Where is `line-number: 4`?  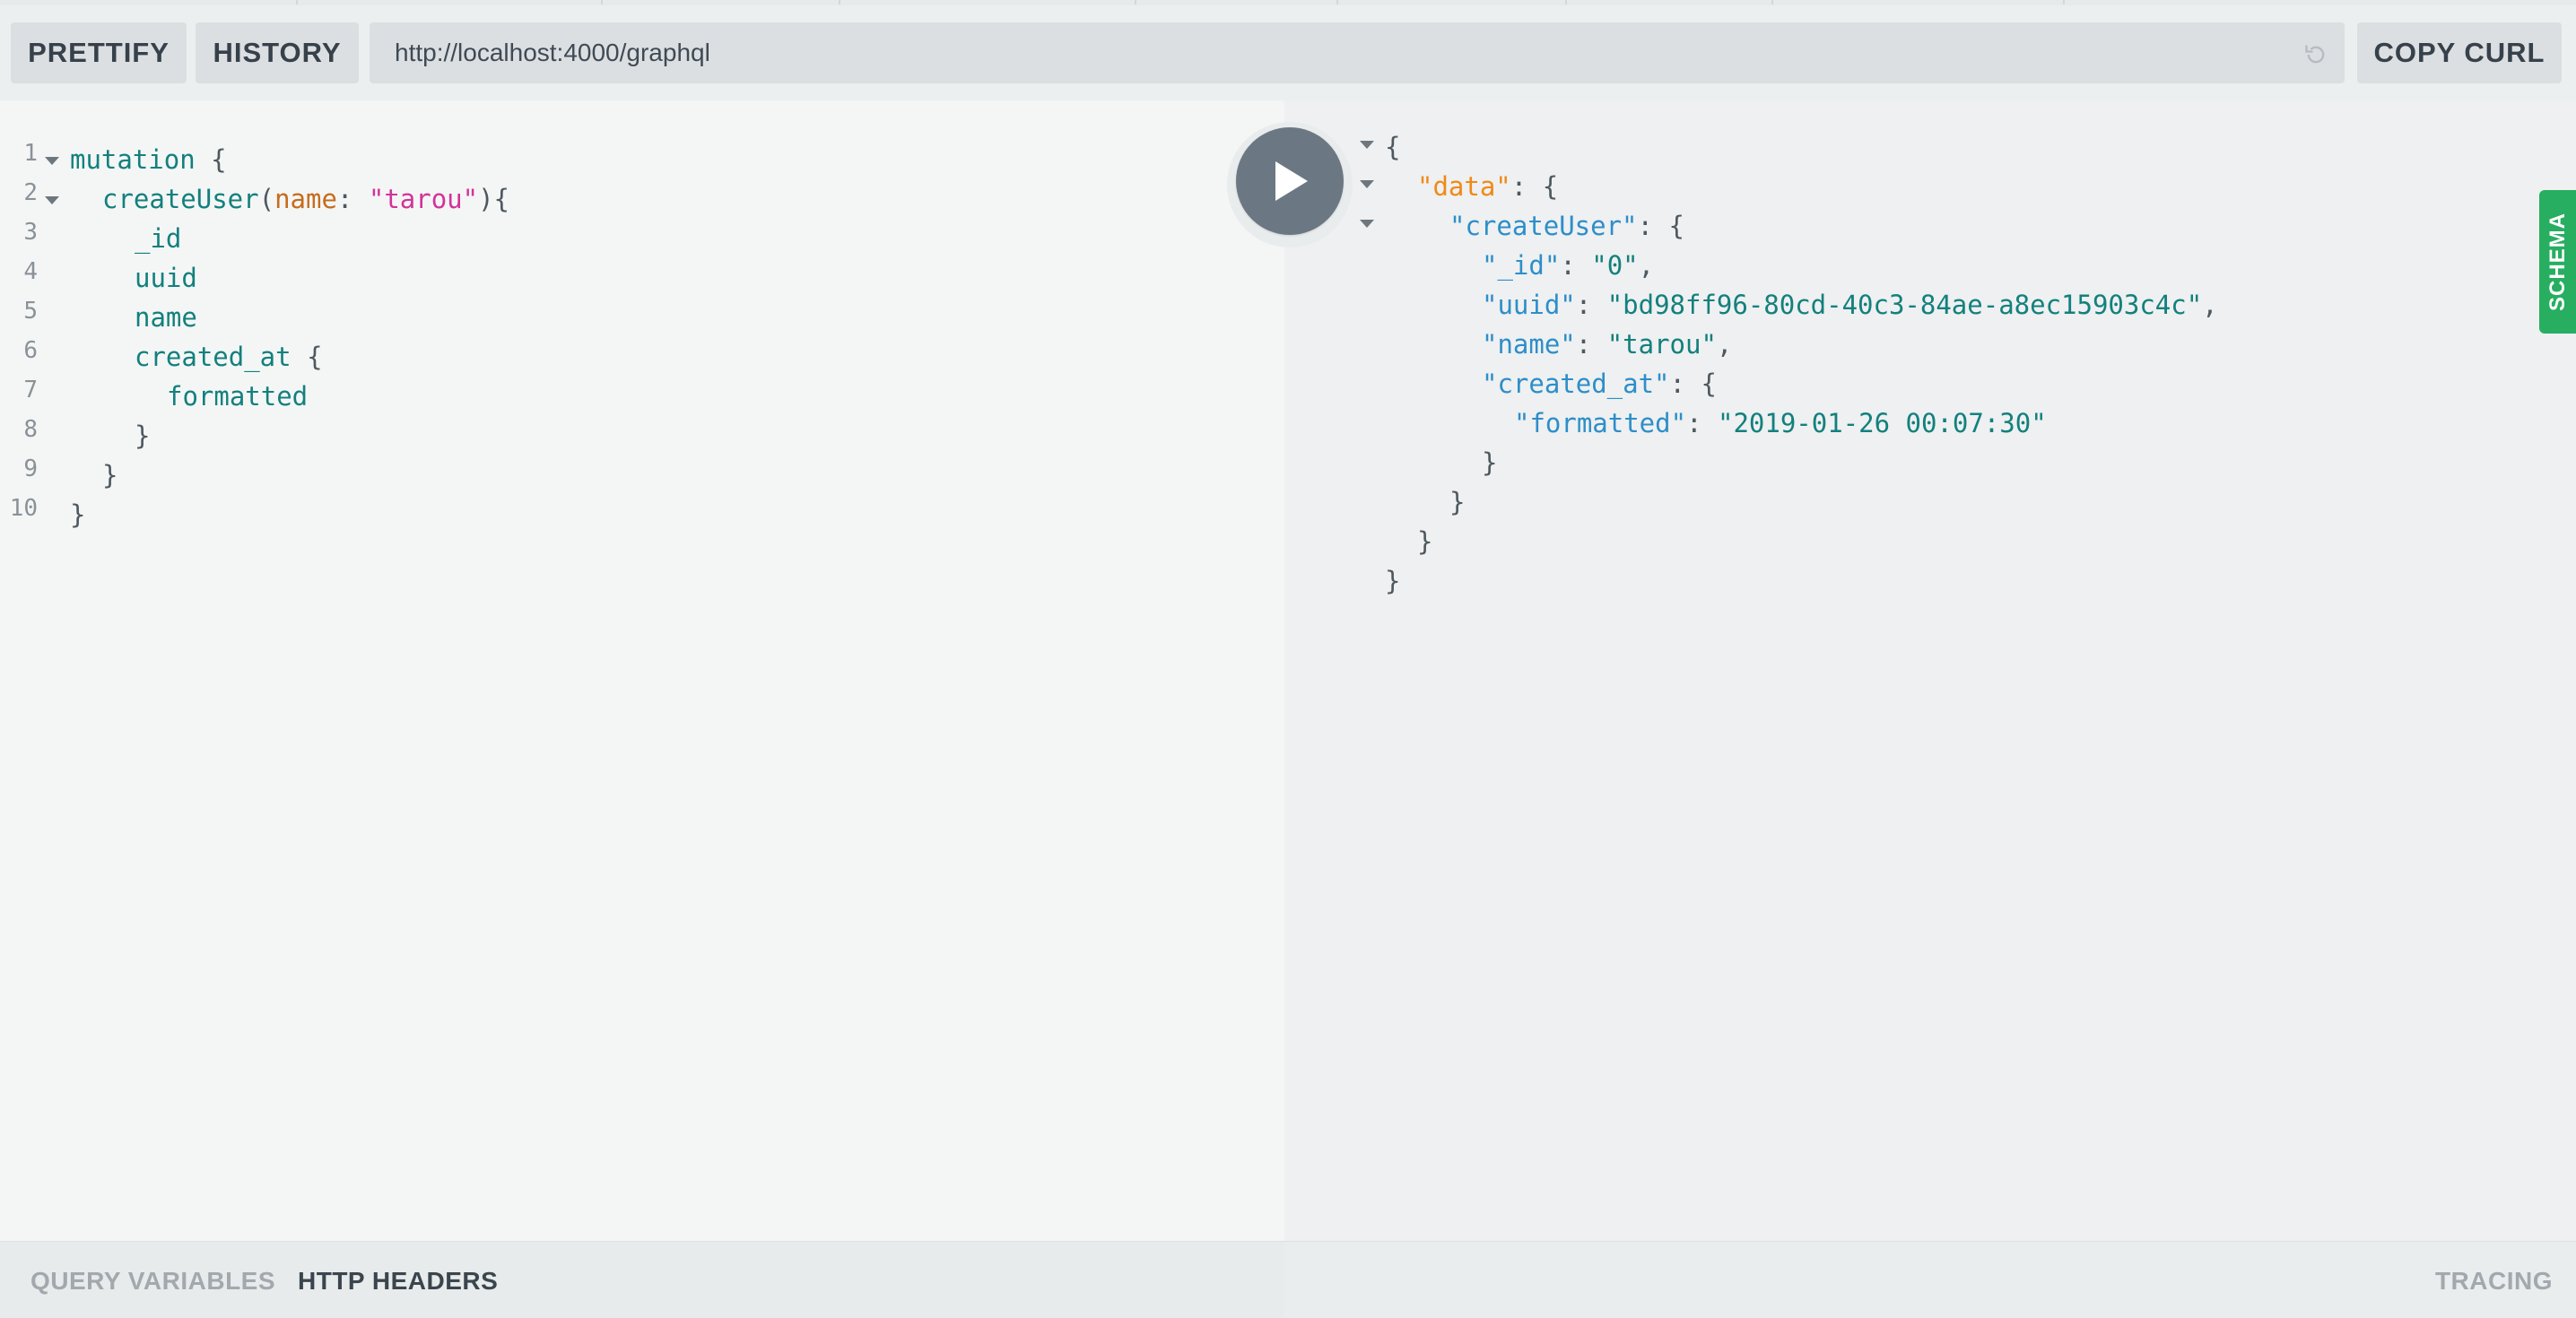 line-number: 4 is located at coordinates (30, 272).